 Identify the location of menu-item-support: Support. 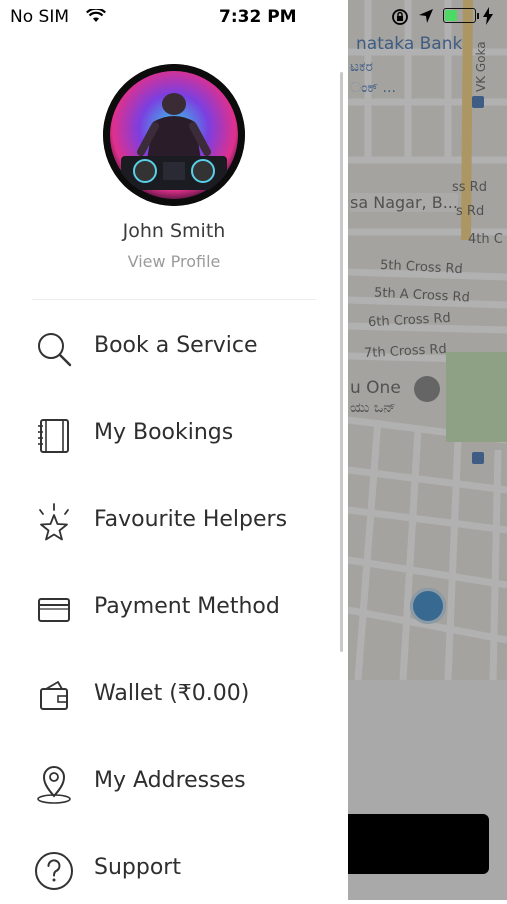
(170, 869).